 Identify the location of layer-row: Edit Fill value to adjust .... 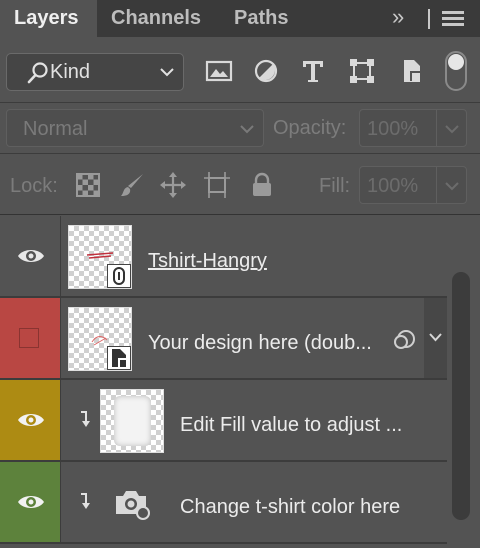
(223, 421).